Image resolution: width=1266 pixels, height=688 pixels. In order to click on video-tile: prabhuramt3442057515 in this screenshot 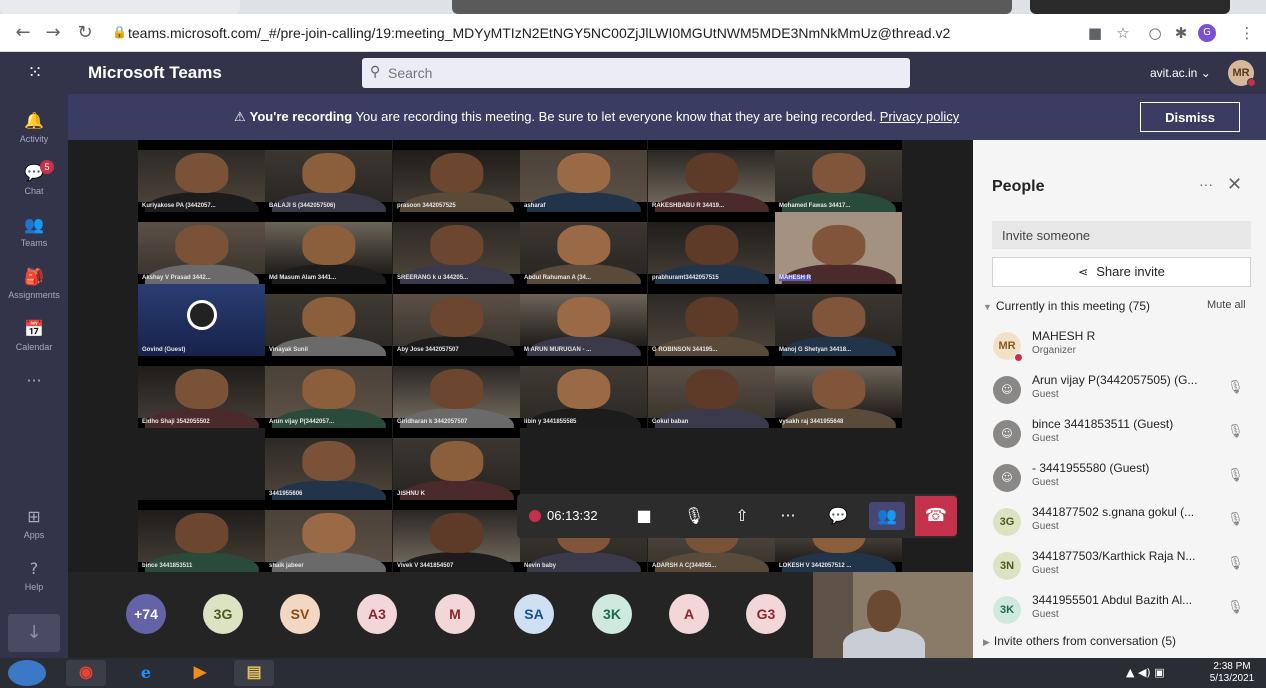, I will do `click(711, 248)`.